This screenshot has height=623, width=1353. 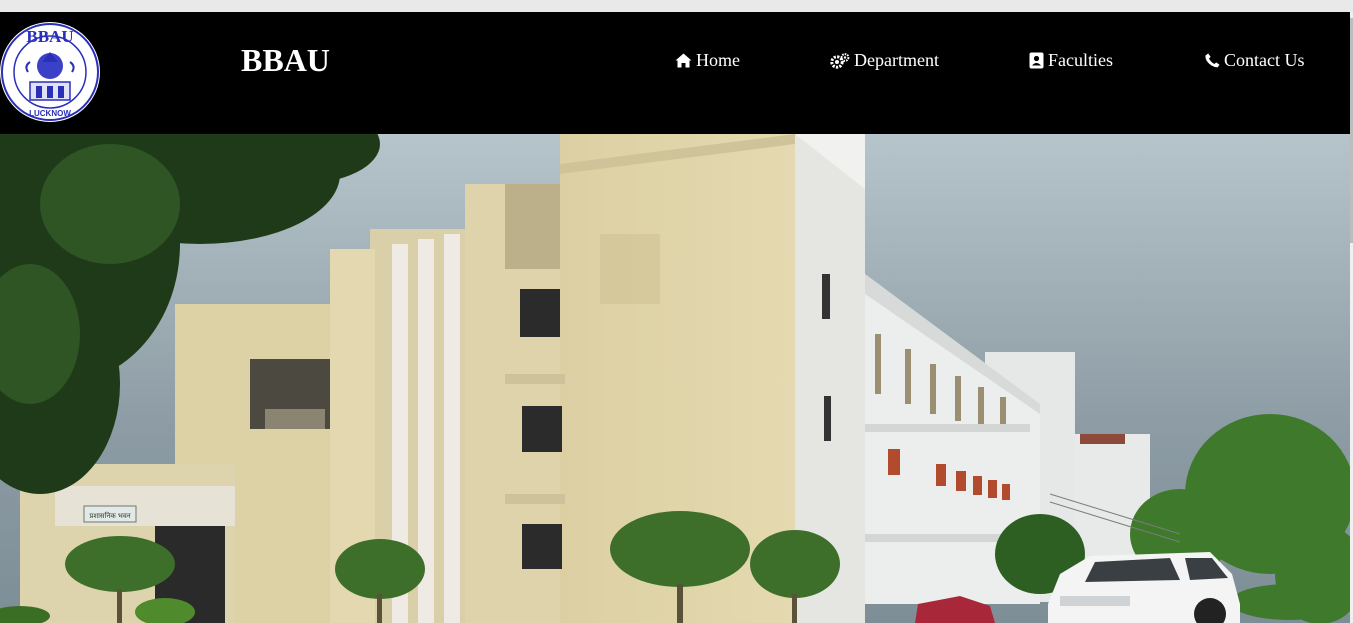 I want to click on browser-top-strip, so click(x=676, y=6).